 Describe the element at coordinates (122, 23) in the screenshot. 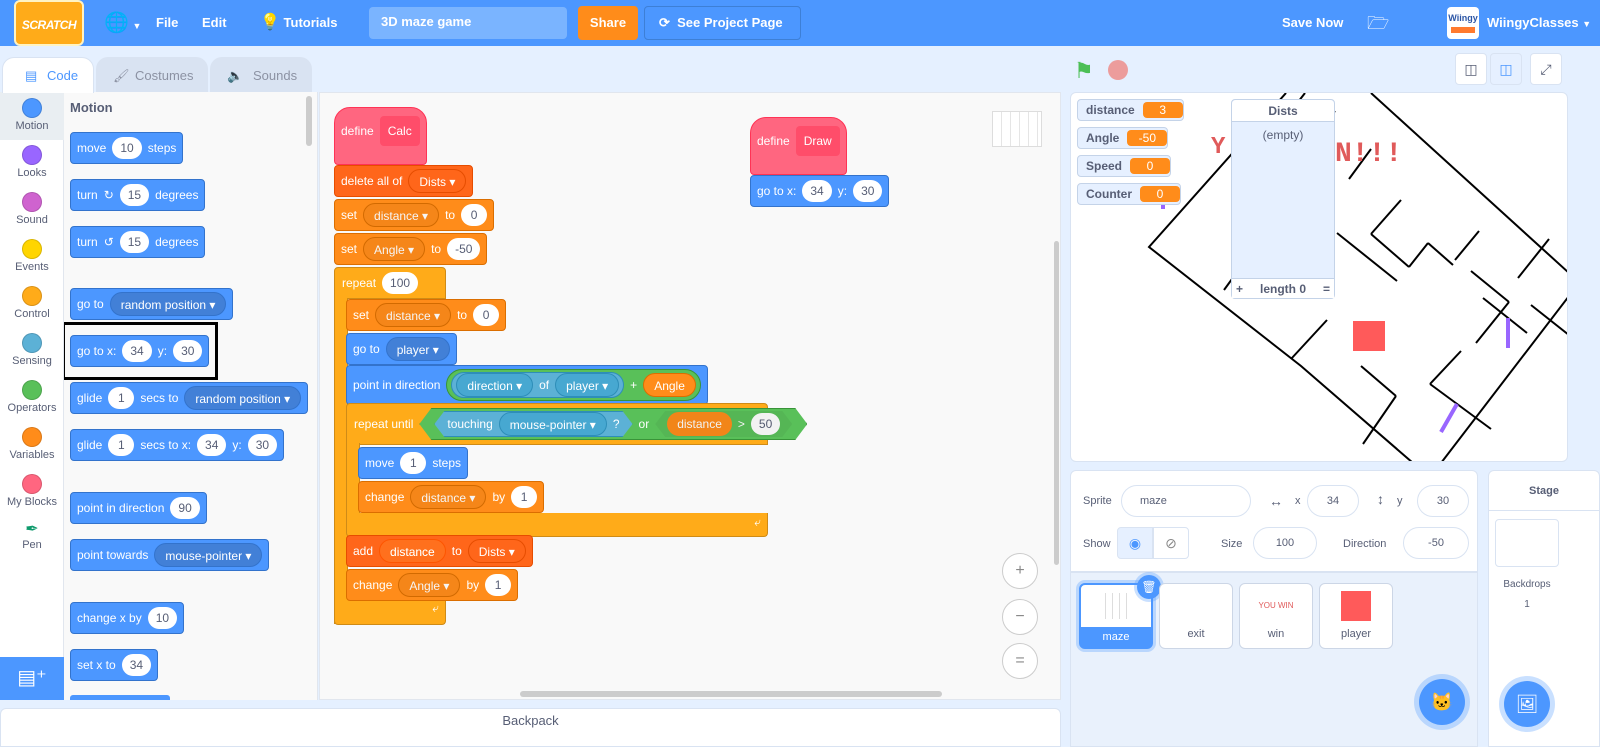

I see `language-menu: 🌐 ▼` at that location.